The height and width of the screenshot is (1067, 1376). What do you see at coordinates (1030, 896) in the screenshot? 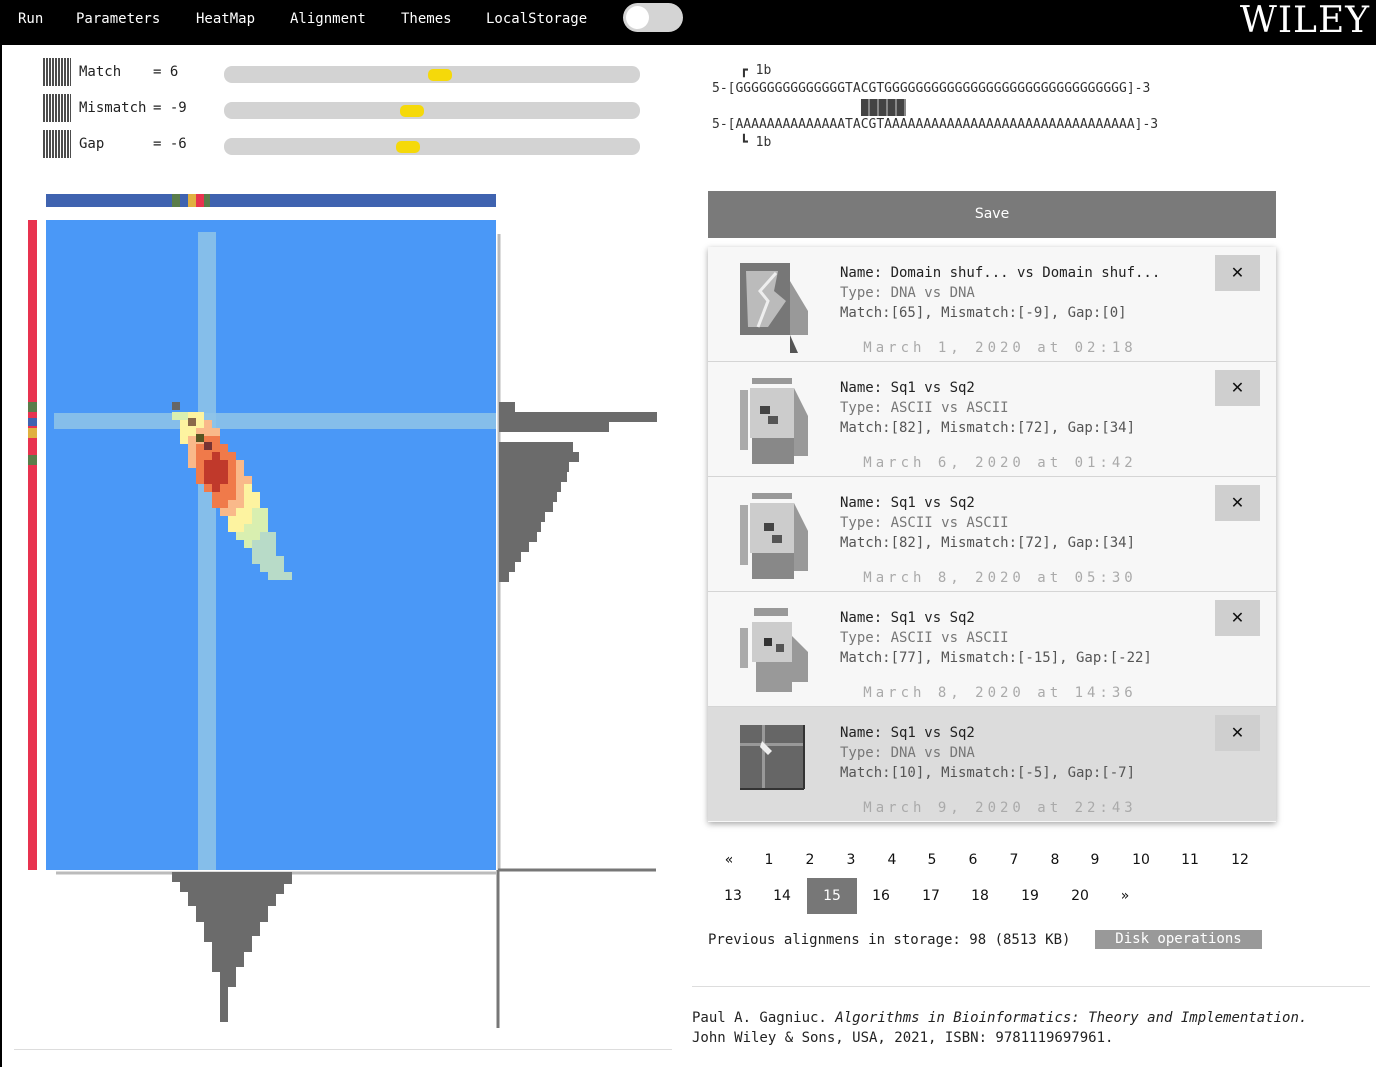
I see `page-link: 19` at bounding box center [1030, 896].